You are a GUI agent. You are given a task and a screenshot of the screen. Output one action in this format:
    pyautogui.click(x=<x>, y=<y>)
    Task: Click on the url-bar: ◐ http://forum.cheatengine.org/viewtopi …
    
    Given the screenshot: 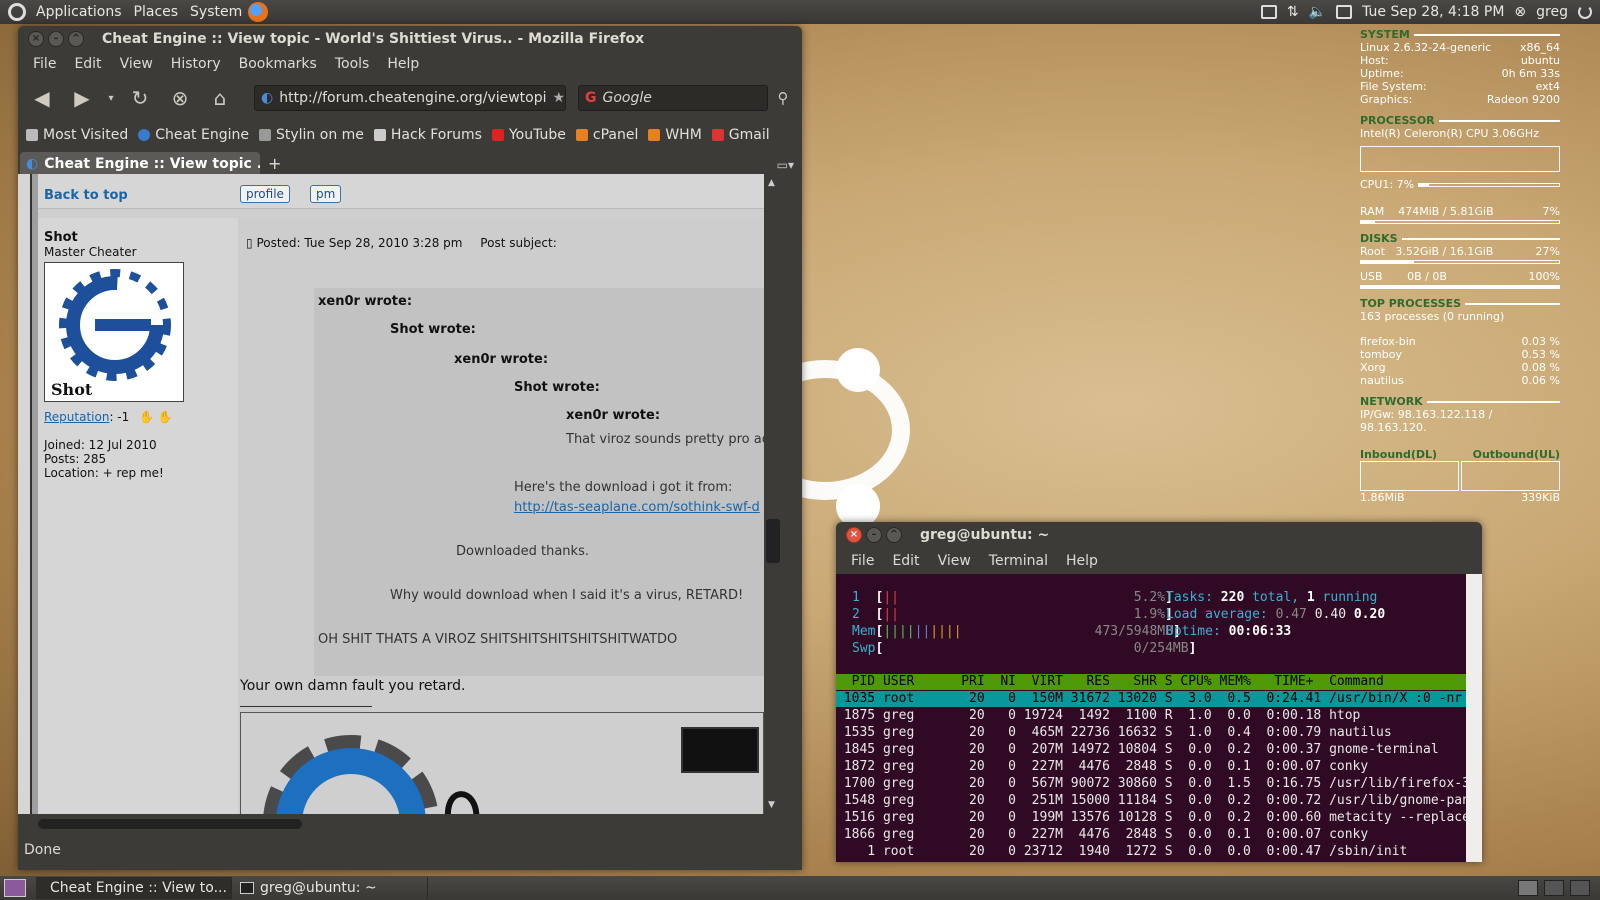 What is the action you would take?
    pyautogui.click(x=410, y=98)
    